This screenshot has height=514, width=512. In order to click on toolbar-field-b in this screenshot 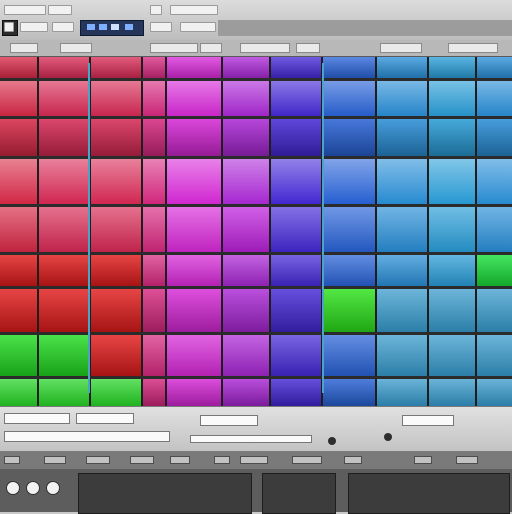, I will do `click(63, 27)`.